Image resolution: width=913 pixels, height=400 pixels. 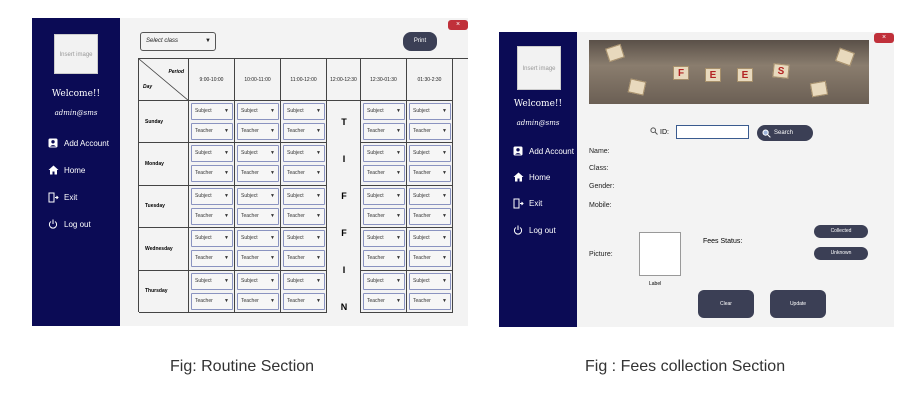 What do you see at coordinates (164, 207) in the screenshot?
I see `day-label: Tuesday` at bounding box center [164, 207].